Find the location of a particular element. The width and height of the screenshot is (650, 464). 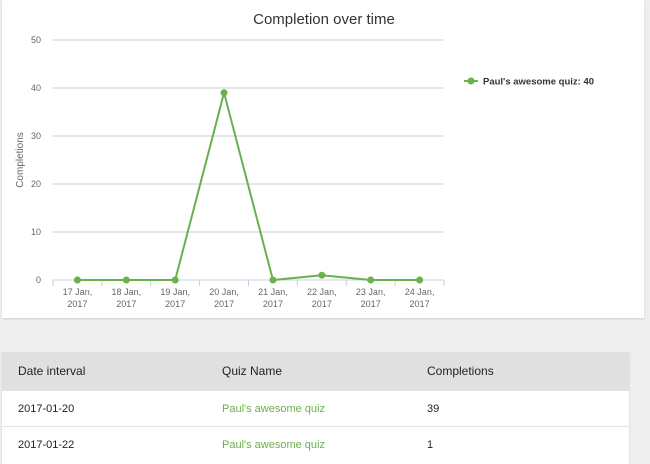

header-completions: Completions is located at coordinates (528, 371).